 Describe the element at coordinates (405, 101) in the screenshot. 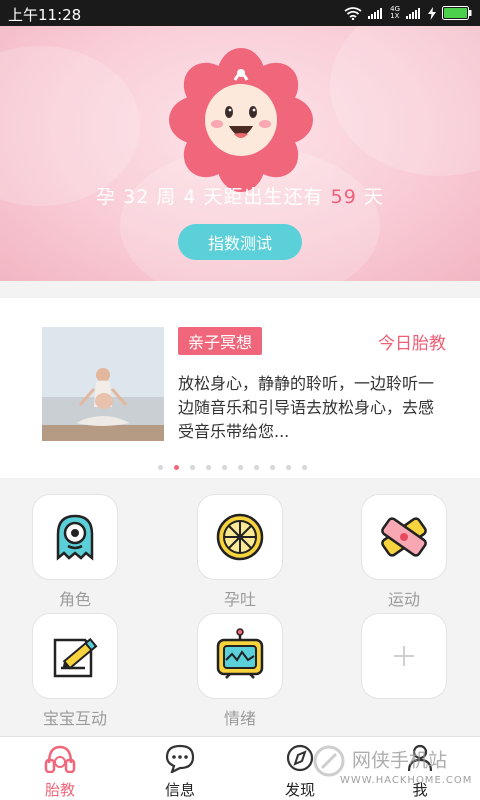

I see `background-petal` at that location.